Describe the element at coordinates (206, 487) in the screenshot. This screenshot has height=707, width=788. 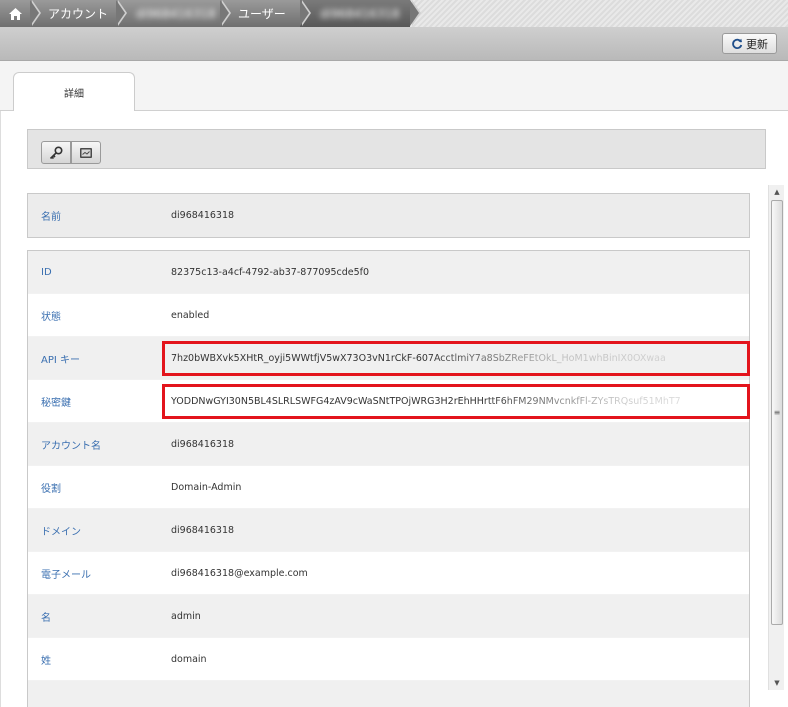
I see `detail-value: Domain-Admin` at that location.